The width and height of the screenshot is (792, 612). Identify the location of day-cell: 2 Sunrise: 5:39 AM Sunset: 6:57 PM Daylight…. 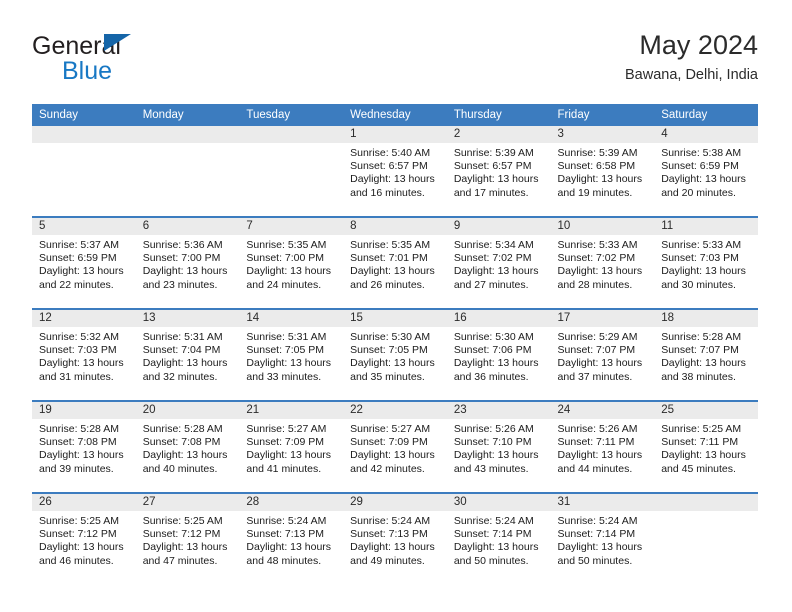
(498, 171).